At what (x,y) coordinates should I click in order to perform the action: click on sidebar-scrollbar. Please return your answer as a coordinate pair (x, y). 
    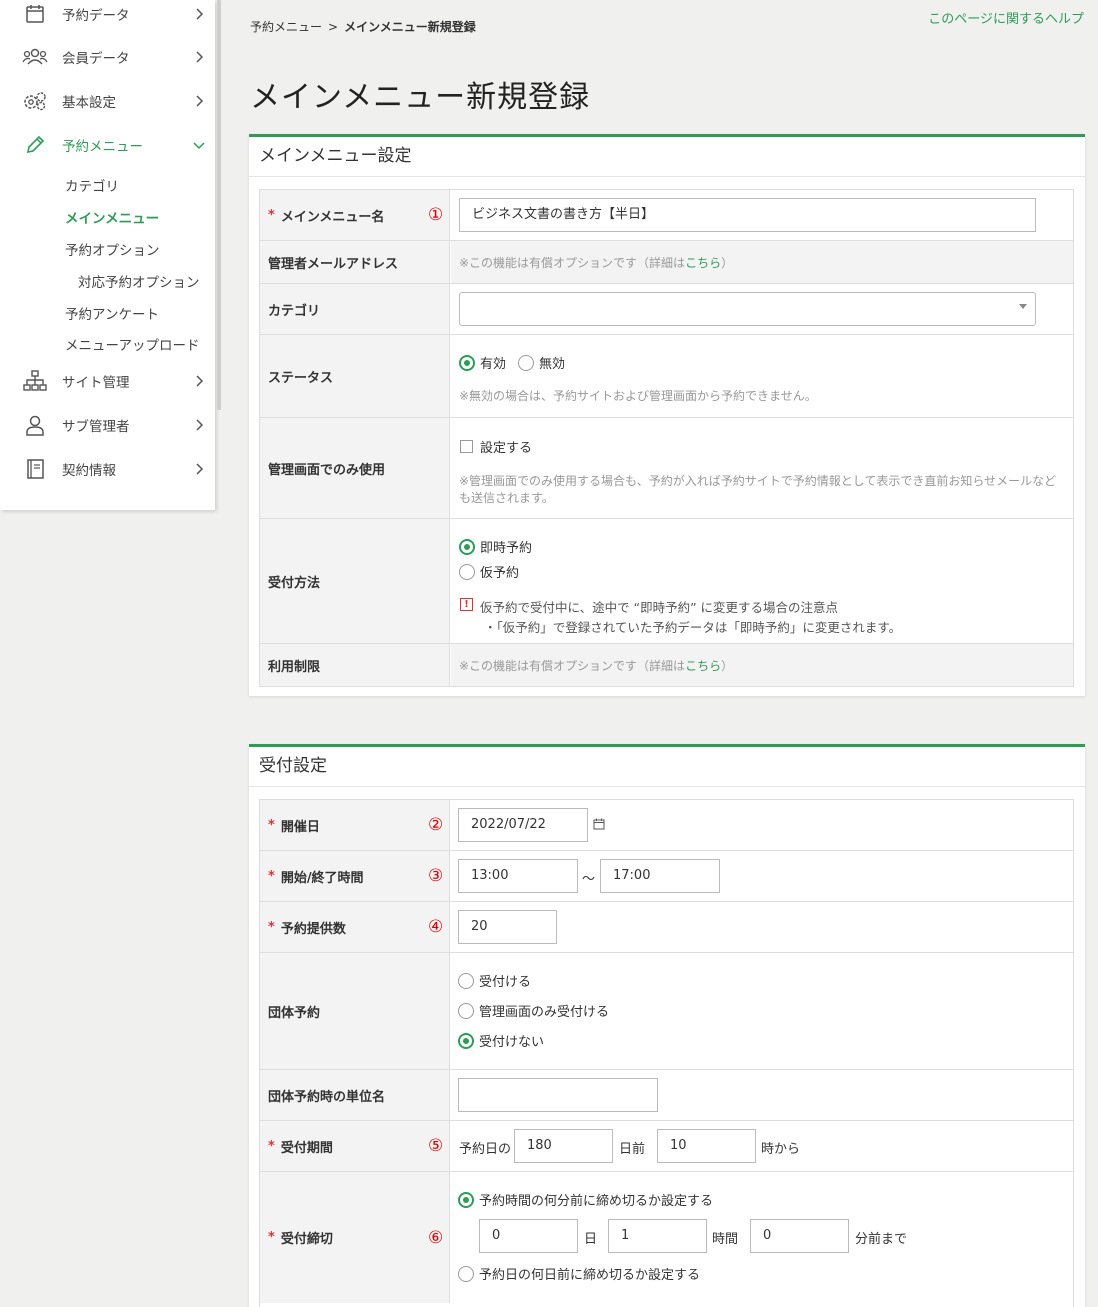
    Looking at the image, I should click on (219, 205).